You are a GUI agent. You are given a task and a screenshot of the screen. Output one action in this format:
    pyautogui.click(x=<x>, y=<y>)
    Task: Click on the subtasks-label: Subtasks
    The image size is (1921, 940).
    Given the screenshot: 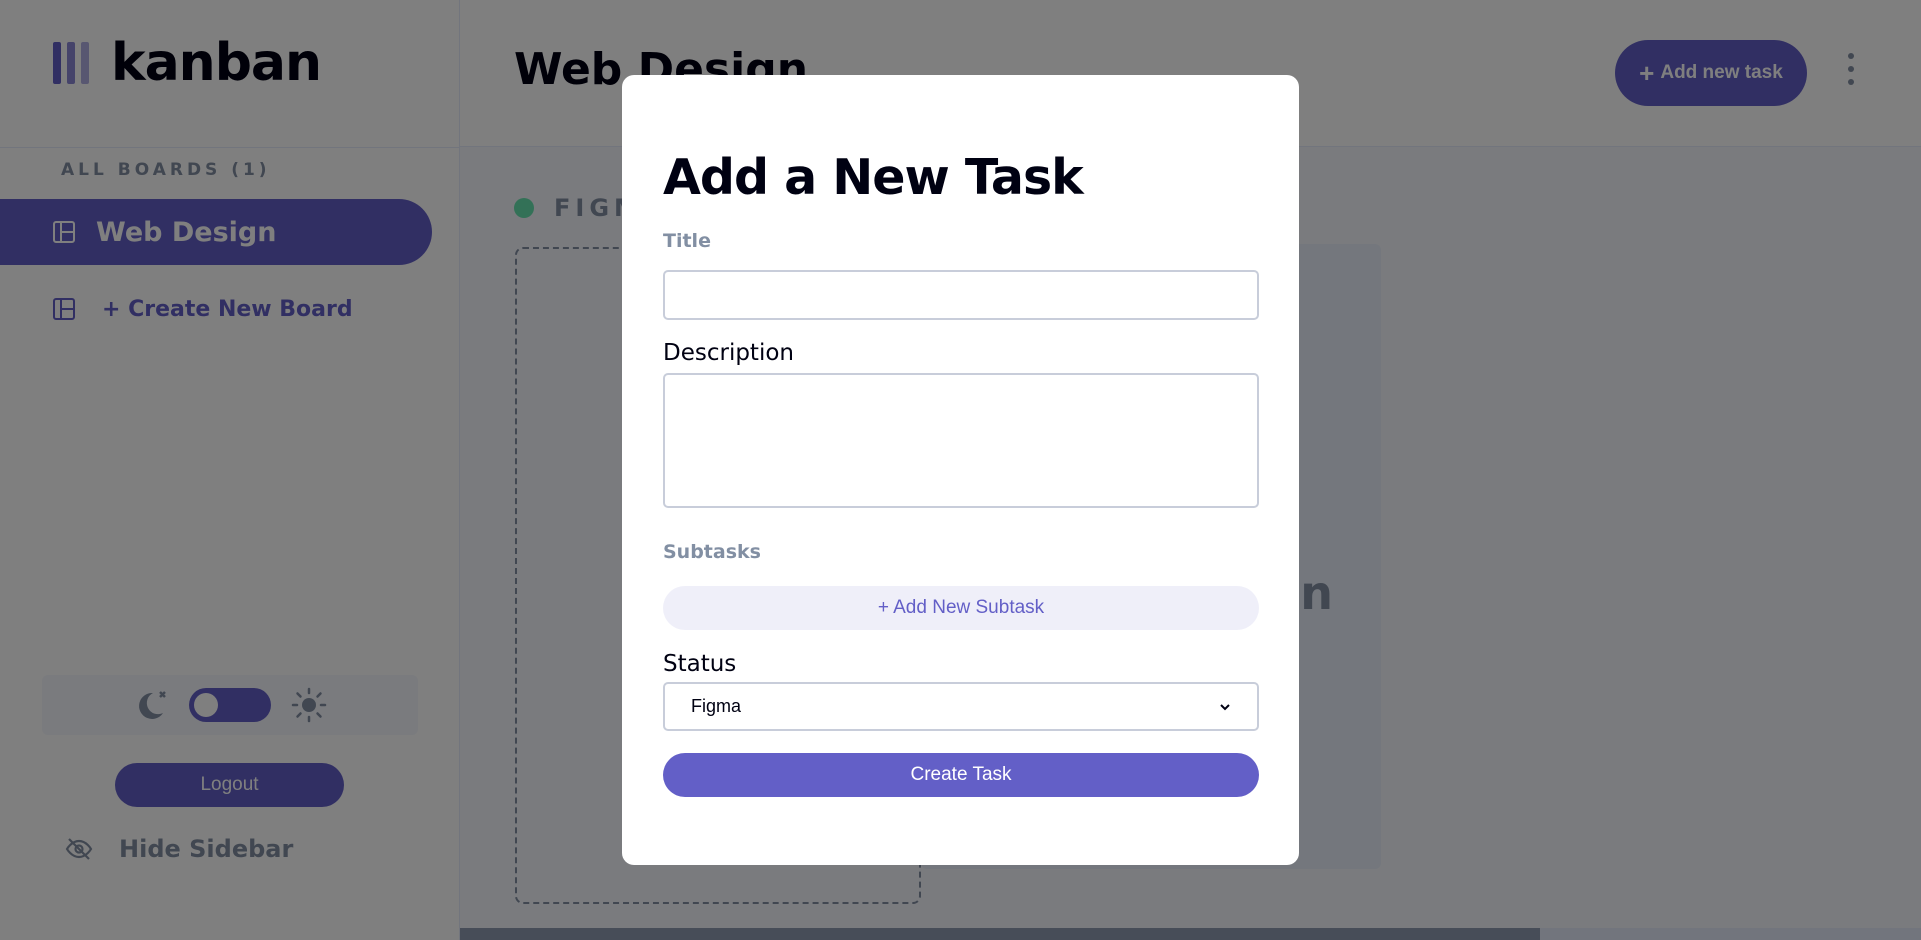 What is the action you would take?
    pyautogui.click(x=712, y=552)
    